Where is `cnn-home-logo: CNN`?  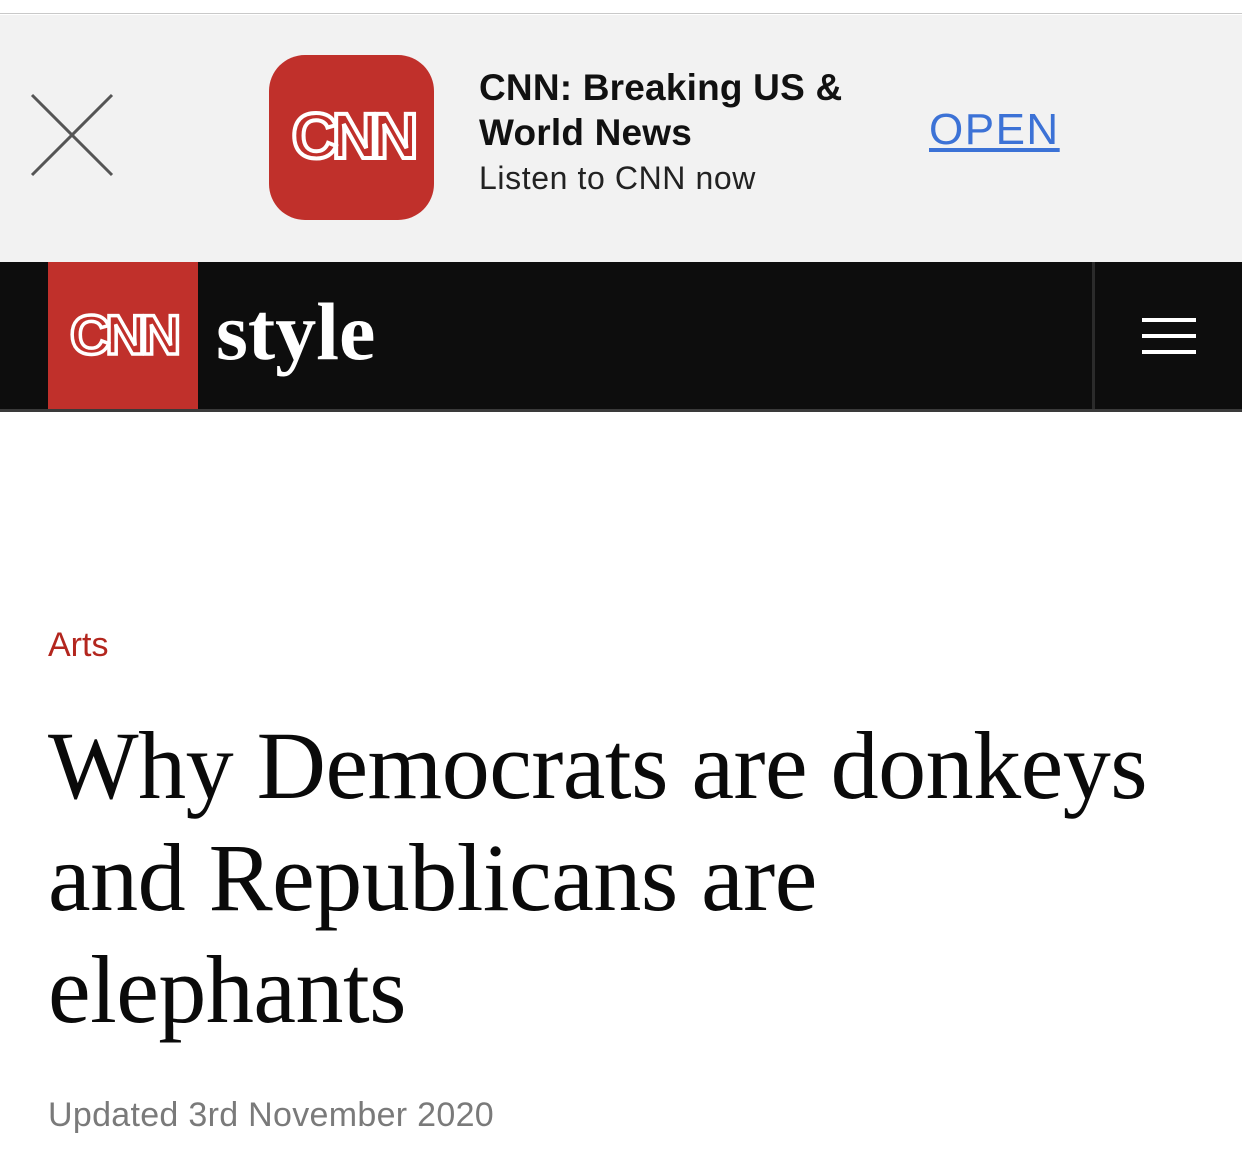
cnn-home-logo: CNN is located at coordinates (123, 335).